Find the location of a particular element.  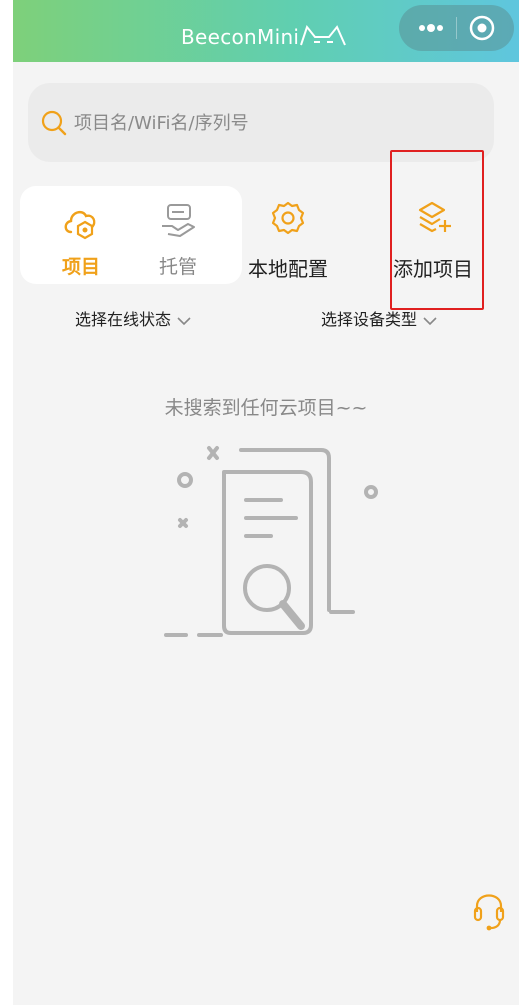

cat-logo-icon is located at coordinates (323, 35).